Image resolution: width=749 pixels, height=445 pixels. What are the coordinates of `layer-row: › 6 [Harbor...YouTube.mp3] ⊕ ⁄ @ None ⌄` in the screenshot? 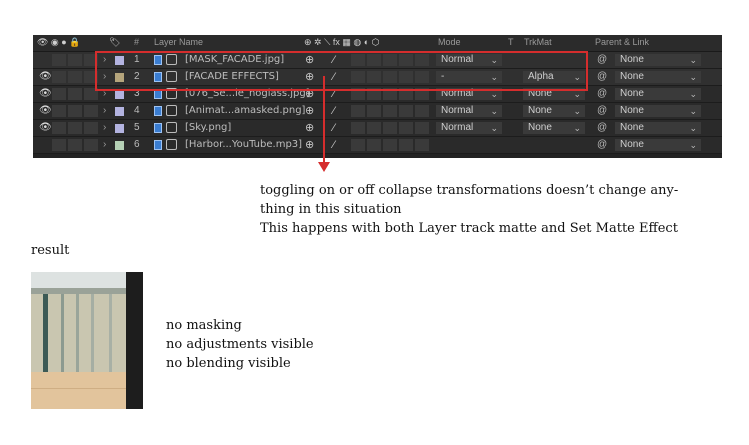 It's located at (377, 145).